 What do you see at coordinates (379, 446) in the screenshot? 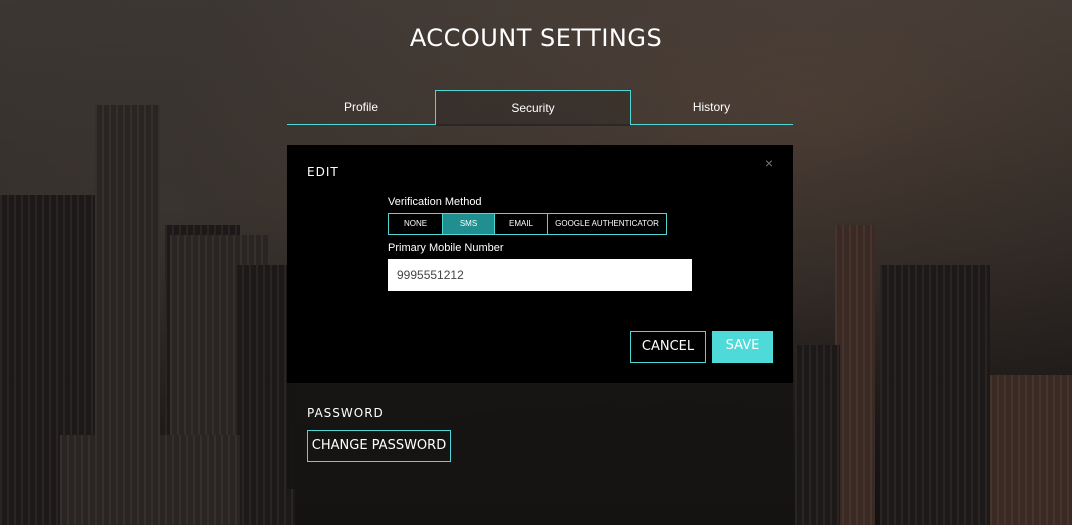
I see `change-password-button: CHANGE PASSWORD` at bounding box center [379, 446].